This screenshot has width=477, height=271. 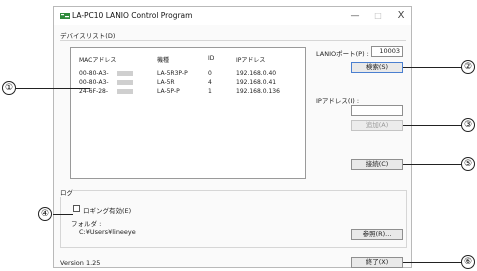 I want to click on title-bar: LA-PC10 LANIO Control Program — □ X, so click(x=232, y=16).